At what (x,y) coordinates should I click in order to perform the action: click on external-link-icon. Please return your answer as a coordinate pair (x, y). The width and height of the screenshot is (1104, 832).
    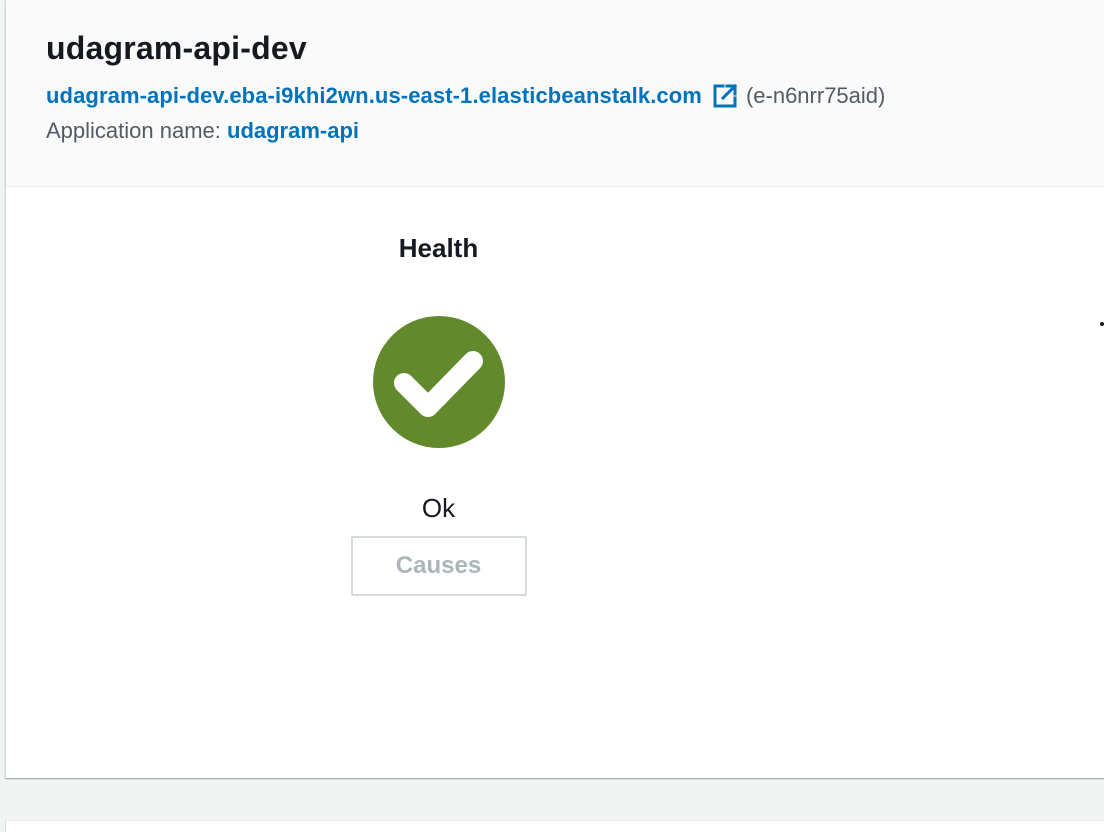
    Looking at the image, I should click on (725, 96).